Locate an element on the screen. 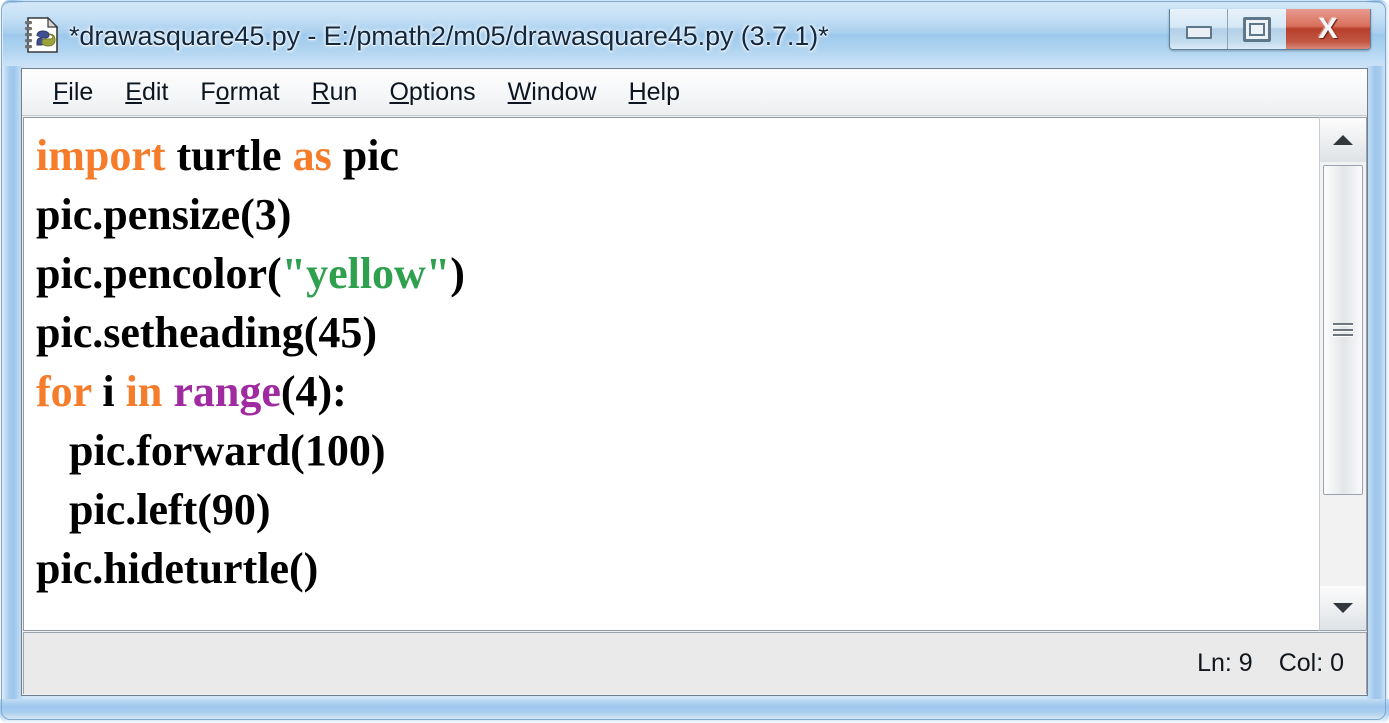 Image resolution: width=1389 pixels, height=723 pixels. menu-item-help: Help is located at coordinates (654, 92).